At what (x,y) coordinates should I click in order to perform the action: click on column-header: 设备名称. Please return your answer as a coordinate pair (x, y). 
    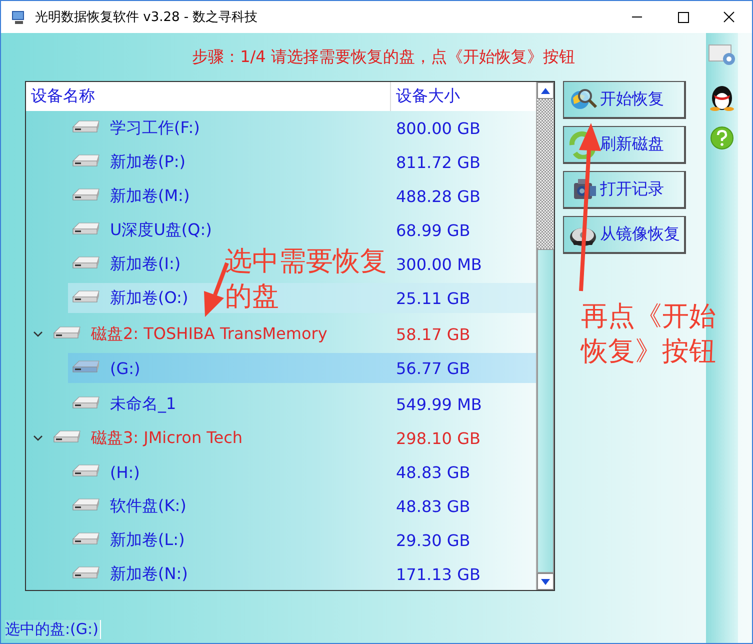
    Looking at the image, I should click on (208, 96).